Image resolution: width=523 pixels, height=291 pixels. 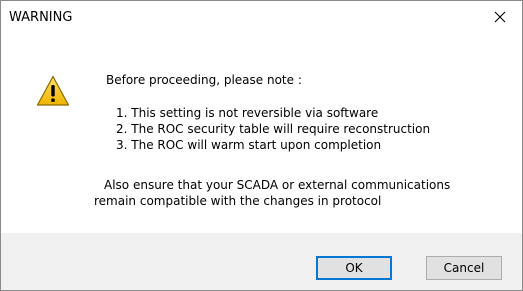 I want to click on message-heading: Before proceeding, please note :, so click(x=204, y=80).